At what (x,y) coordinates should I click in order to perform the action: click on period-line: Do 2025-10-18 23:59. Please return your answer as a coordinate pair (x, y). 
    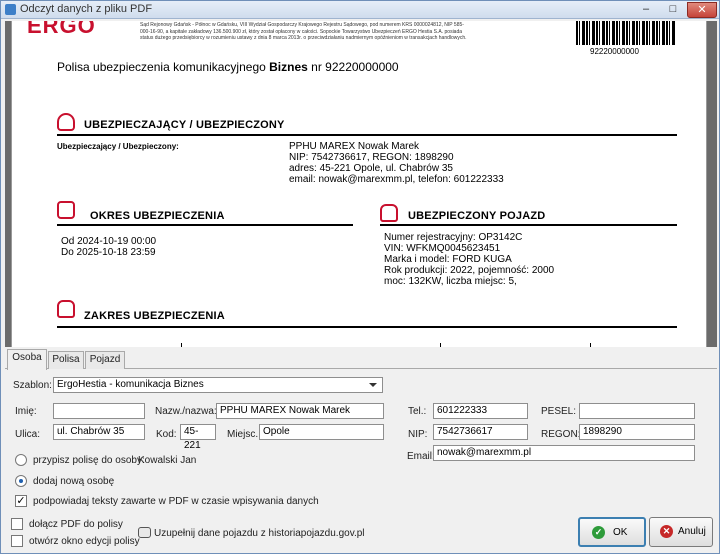
    Looking at the image, I should click on (108, 252).